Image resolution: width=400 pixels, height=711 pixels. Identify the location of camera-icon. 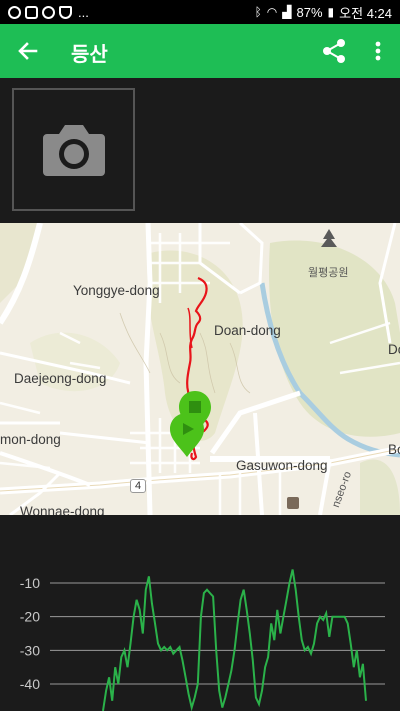
(74, 150).